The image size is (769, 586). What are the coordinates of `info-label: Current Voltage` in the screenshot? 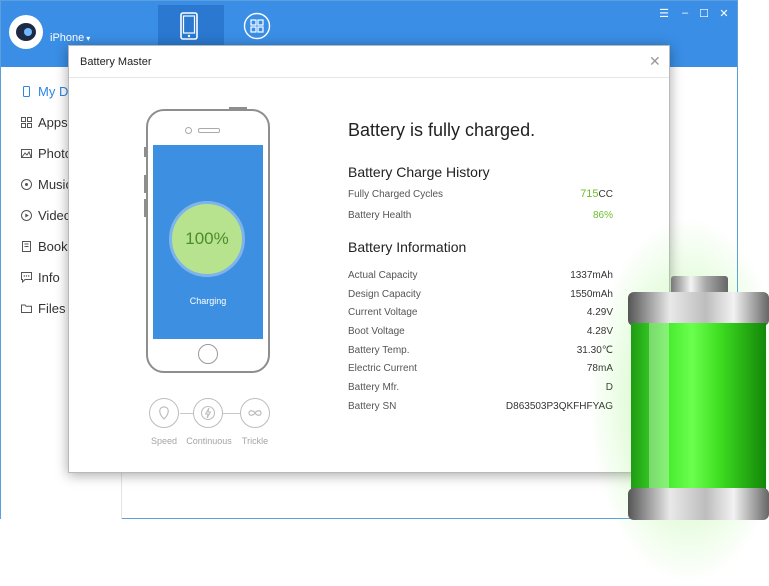 It's located at (383, 312).